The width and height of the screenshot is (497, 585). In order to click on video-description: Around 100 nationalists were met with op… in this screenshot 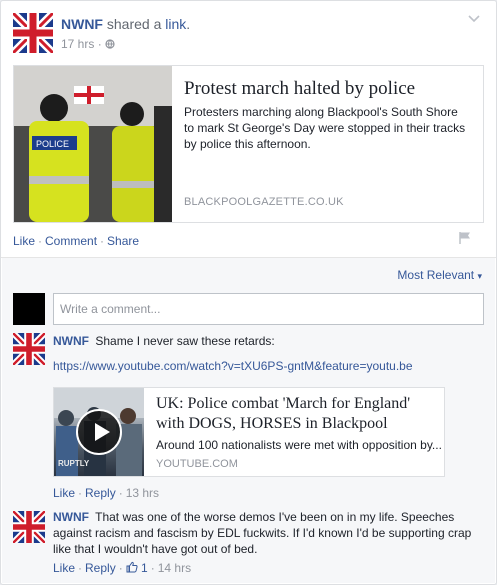, I will do `click(299, 445)`.